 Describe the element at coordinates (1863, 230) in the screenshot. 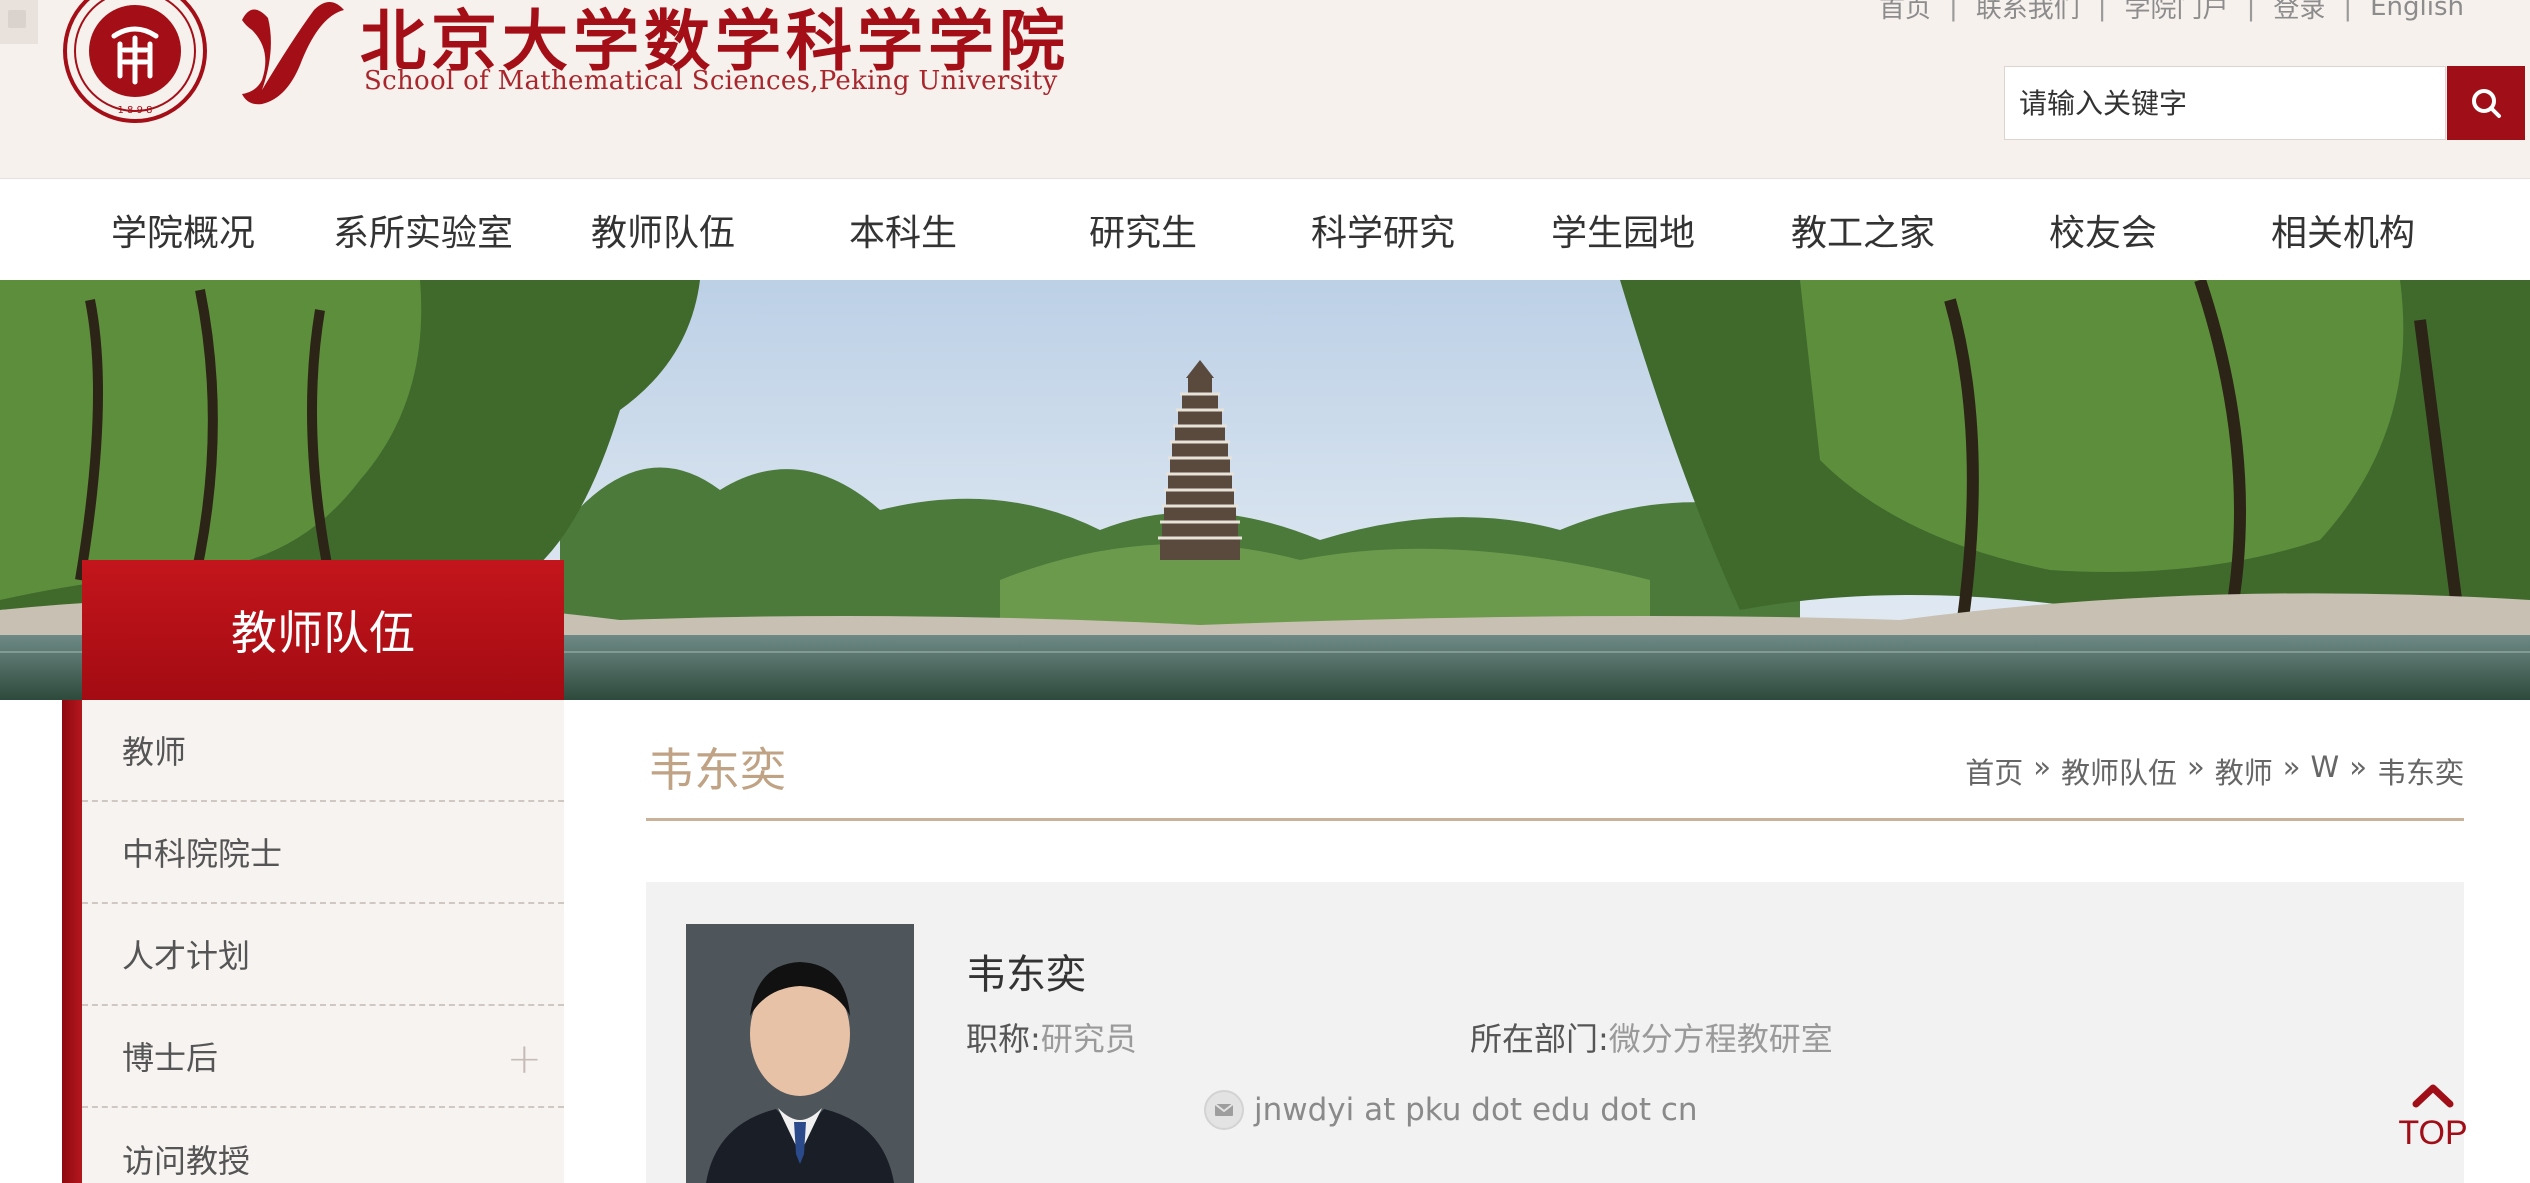

I see `nav-item-staff: 教工之家` at that location.